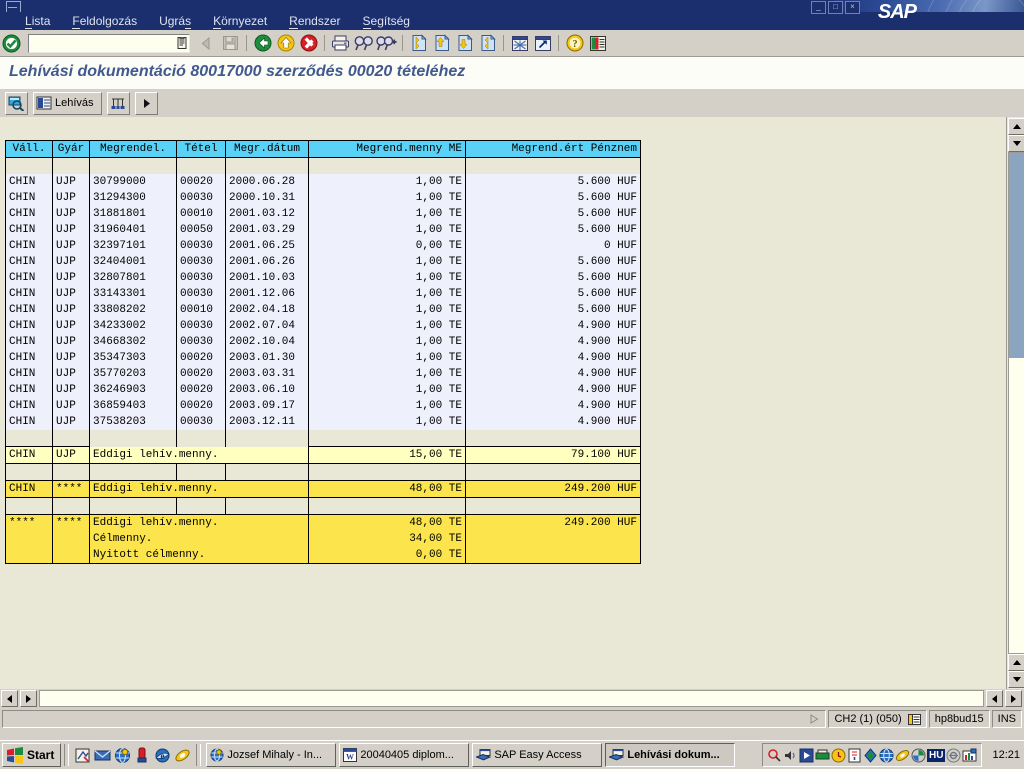 The width and height of the screenshot is (1024, 769). Describe the element at coordinates (814, 719) in the screenshot. I see `status-expand-icon` at that location.